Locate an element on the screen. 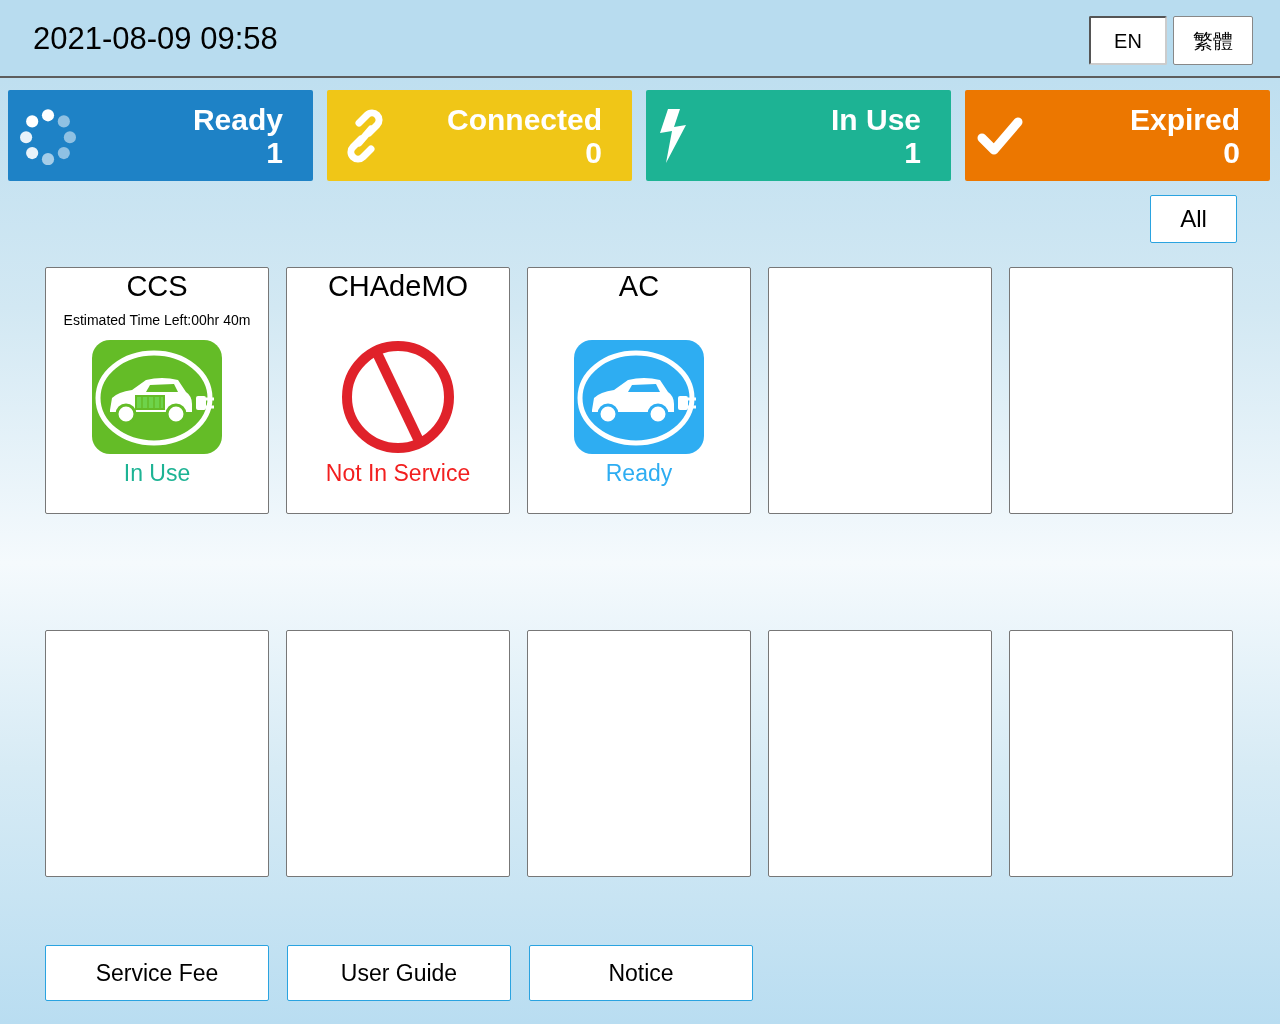  prohibited-icon is located at coordinates (398, 397).